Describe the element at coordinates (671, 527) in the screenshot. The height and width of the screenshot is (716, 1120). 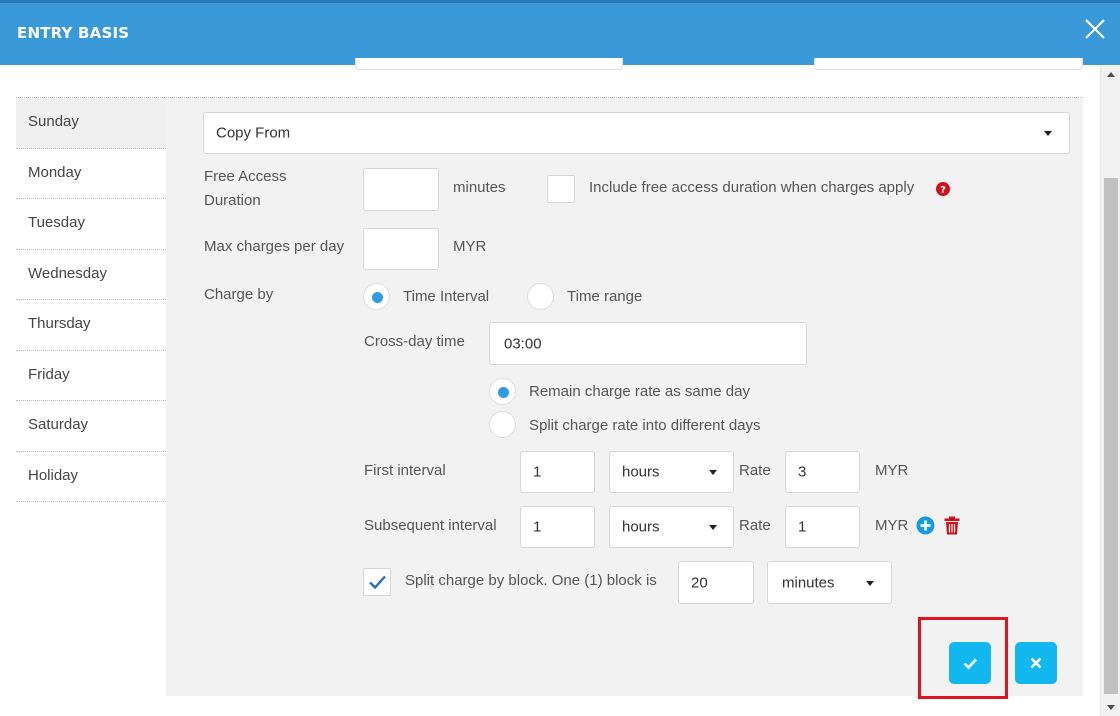
I see `subsequent-interval-unit-select: hours` at that location.